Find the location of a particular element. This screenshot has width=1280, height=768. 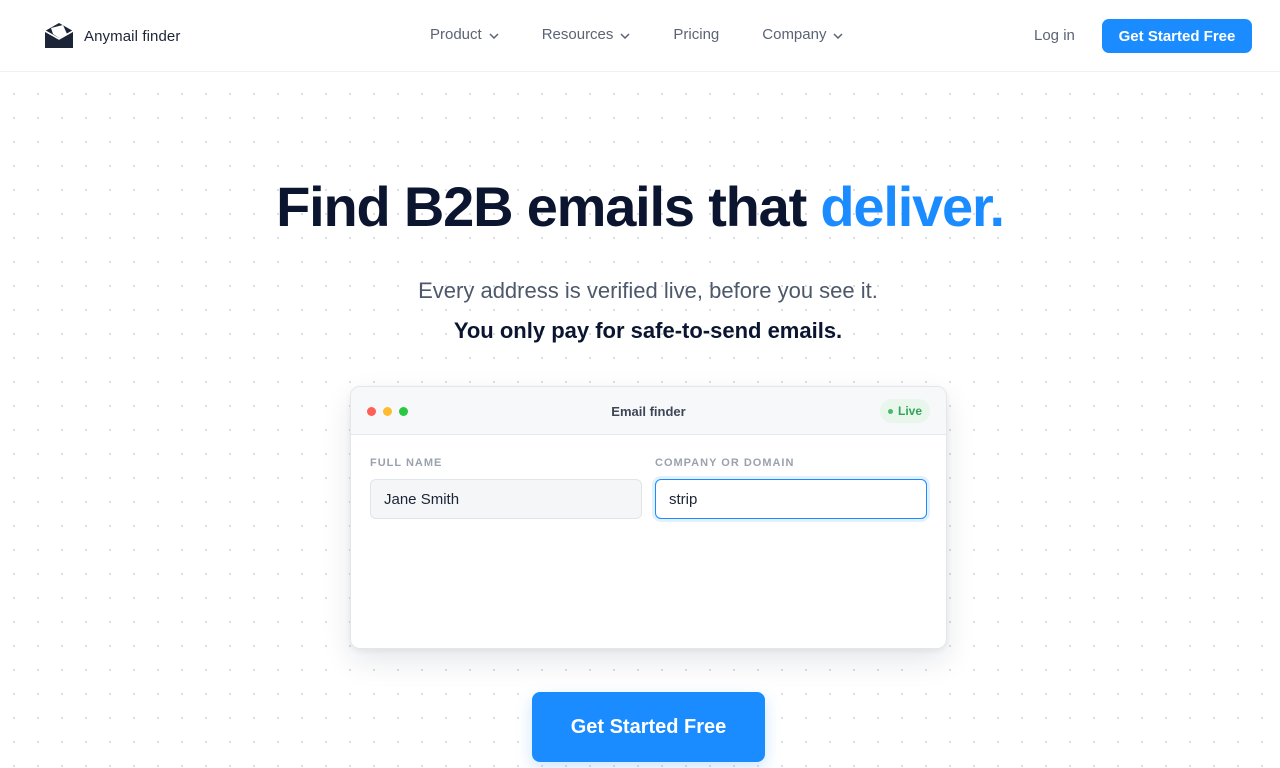

full-name-input is located at coordinates (506, 499).